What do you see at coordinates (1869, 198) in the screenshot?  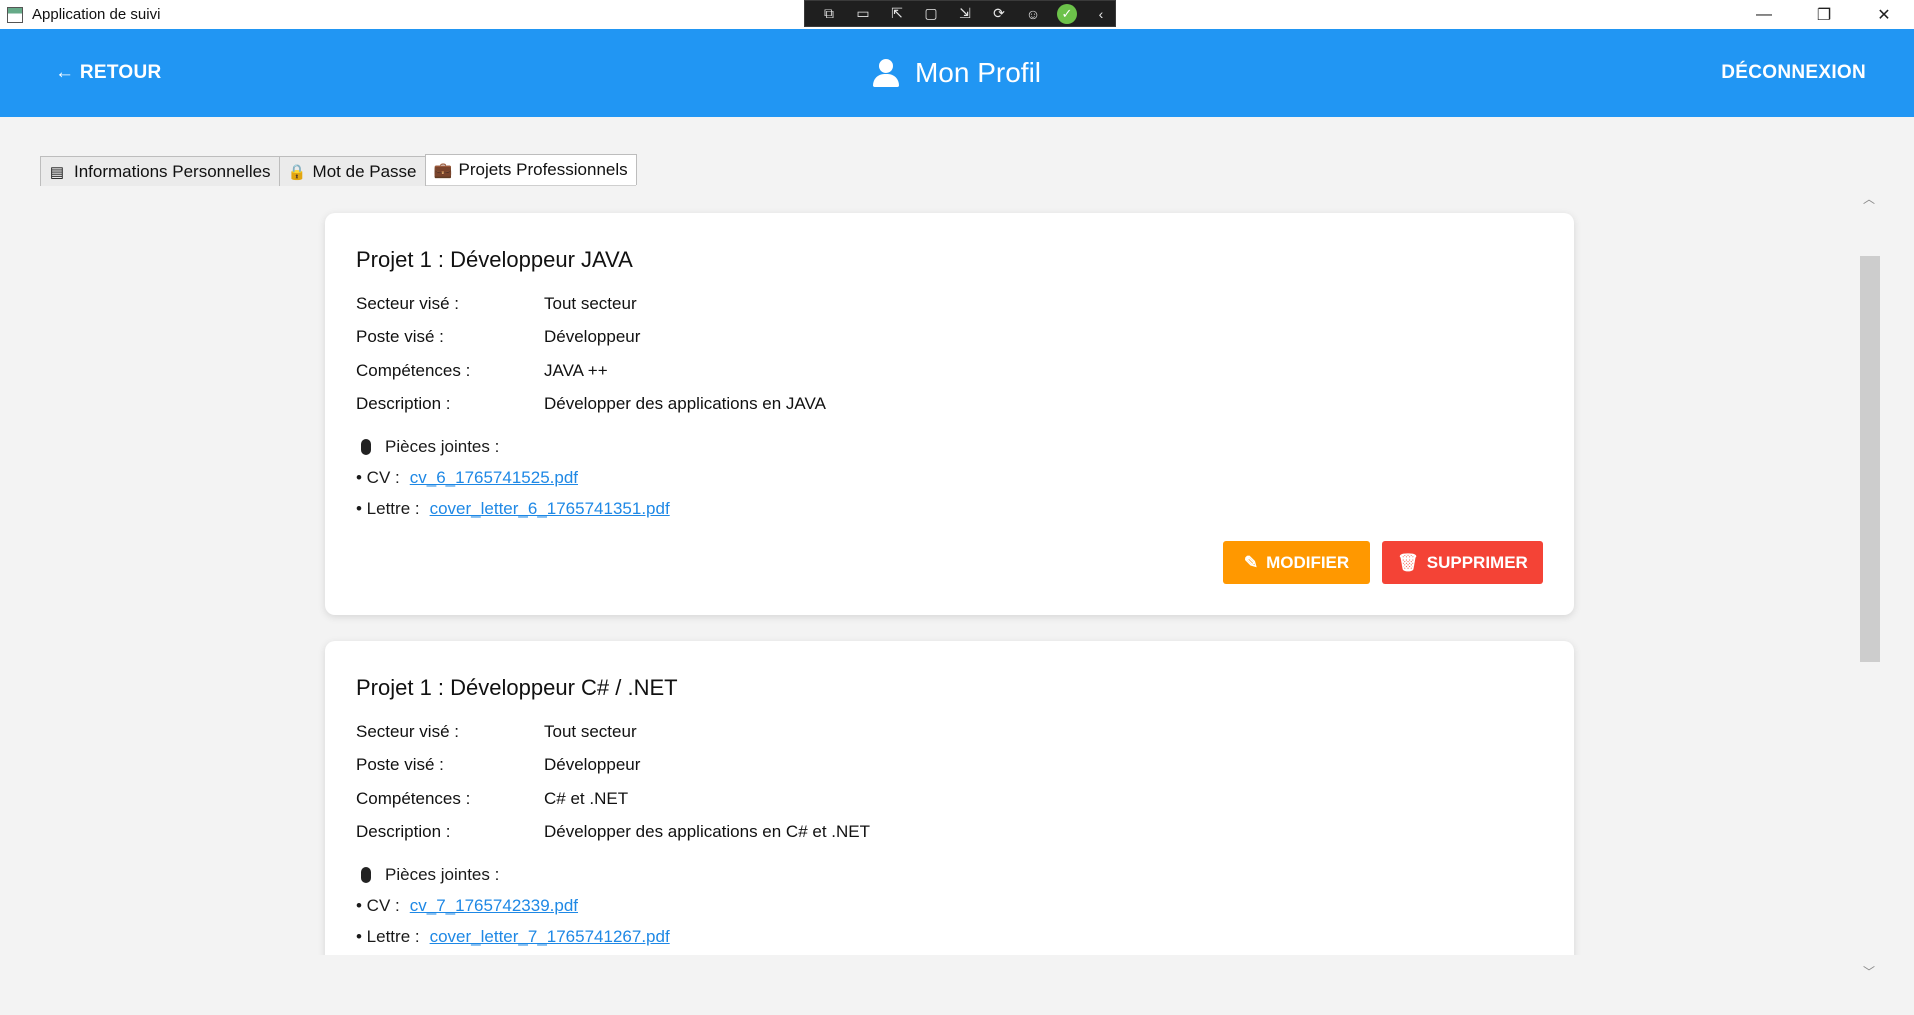 I see `scroll-up-icon: ︿` at bounding box center [1869, 198].